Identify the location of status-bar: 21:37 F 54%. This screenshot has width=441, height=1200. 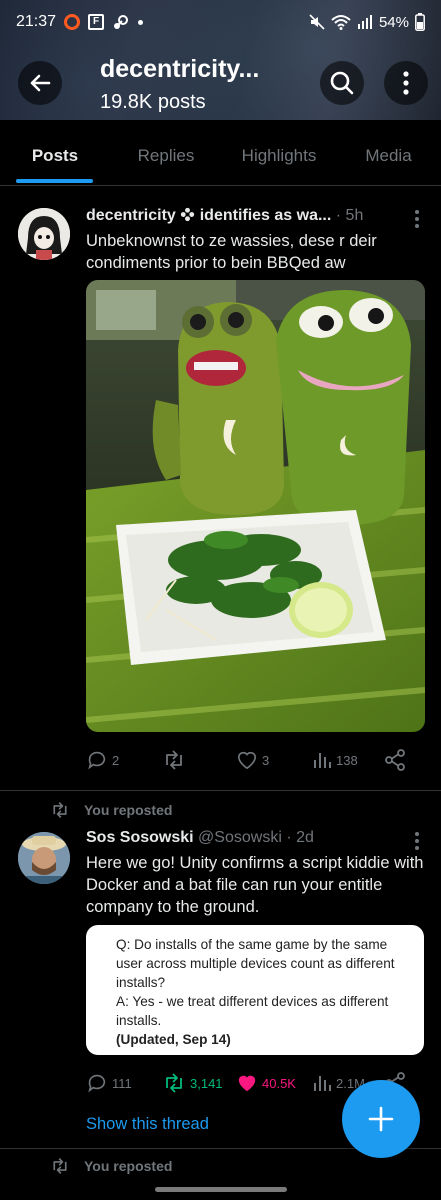
(220, 22).